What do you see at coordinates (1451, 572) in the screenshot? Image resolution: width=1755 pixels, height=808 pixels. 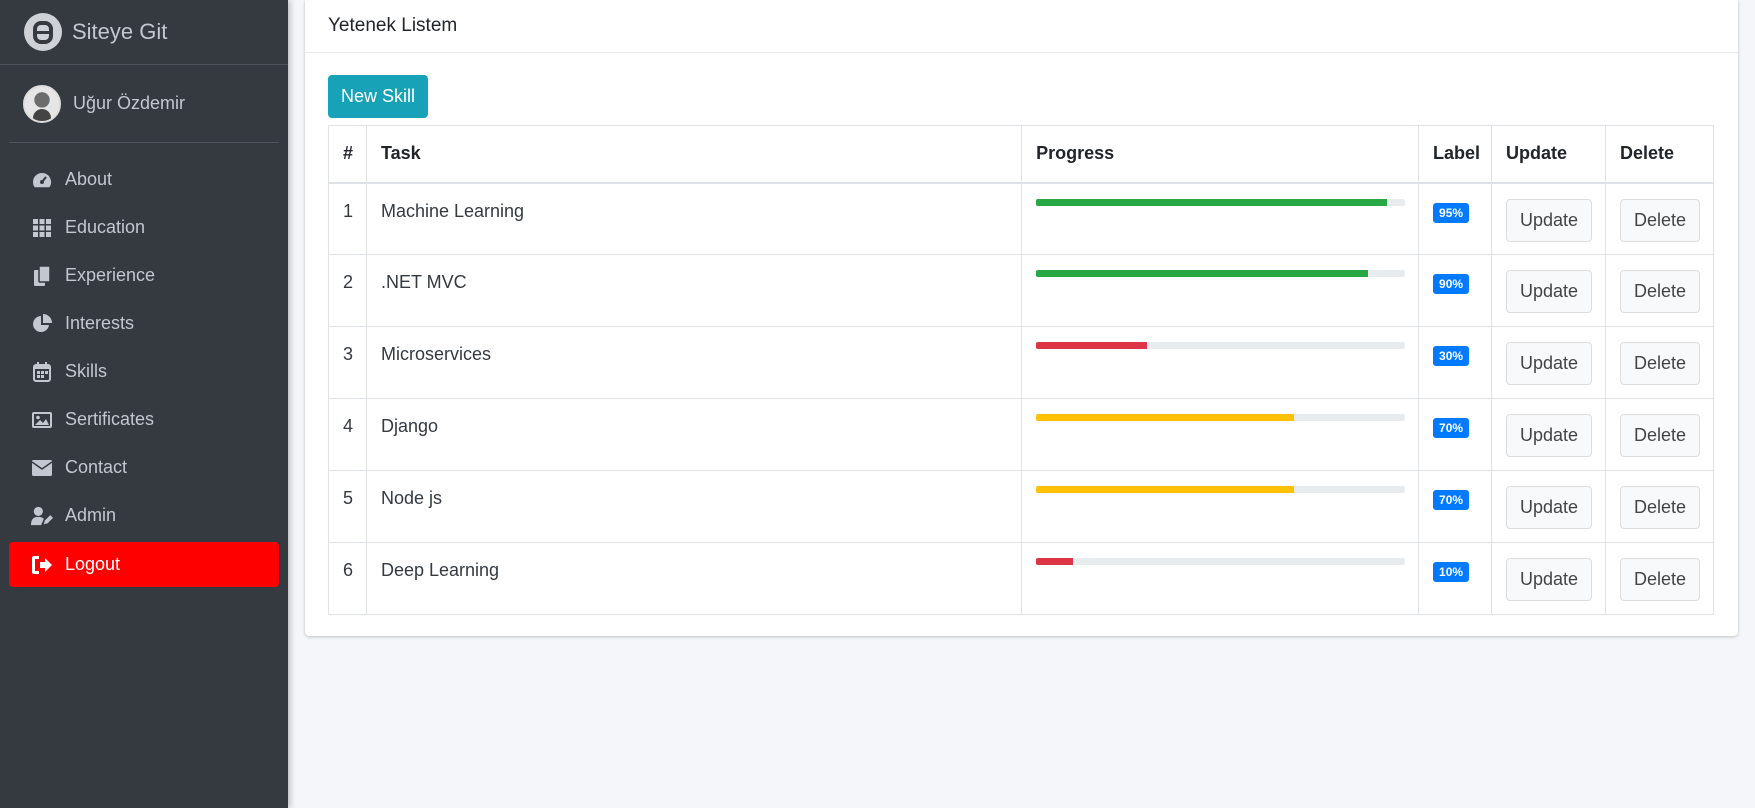 I see `progress-badge: 10%` at bounding box center [1451, 572].